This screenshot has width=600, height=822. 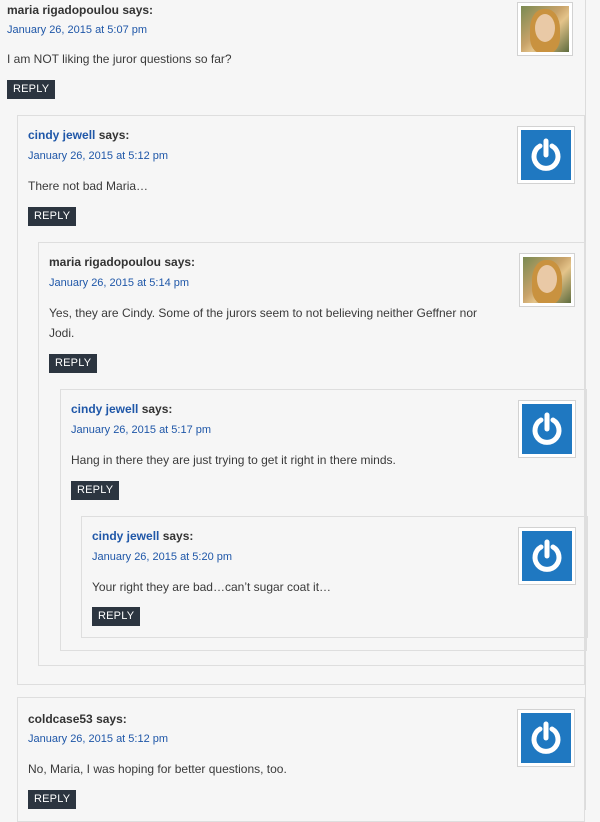 What do you see at coordinates (141, 430) in the screenshot?
I see `comment-date-link: January 26, 2015 at 5:17 pm` at bounding box center [141, 430].